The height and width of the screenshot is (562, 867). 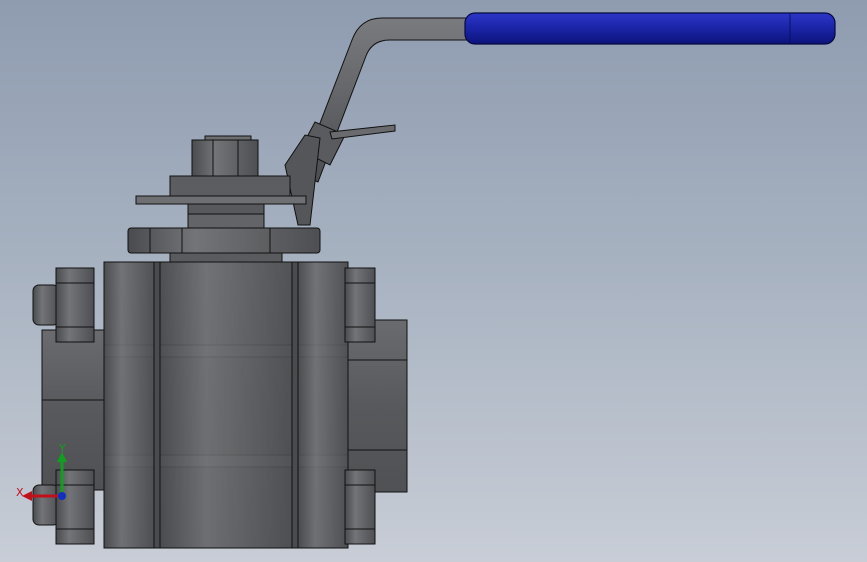 What do you see at coordinates (376, 121) in the screenshot?
I see `handle-lever` at bounding box center [376, 121].